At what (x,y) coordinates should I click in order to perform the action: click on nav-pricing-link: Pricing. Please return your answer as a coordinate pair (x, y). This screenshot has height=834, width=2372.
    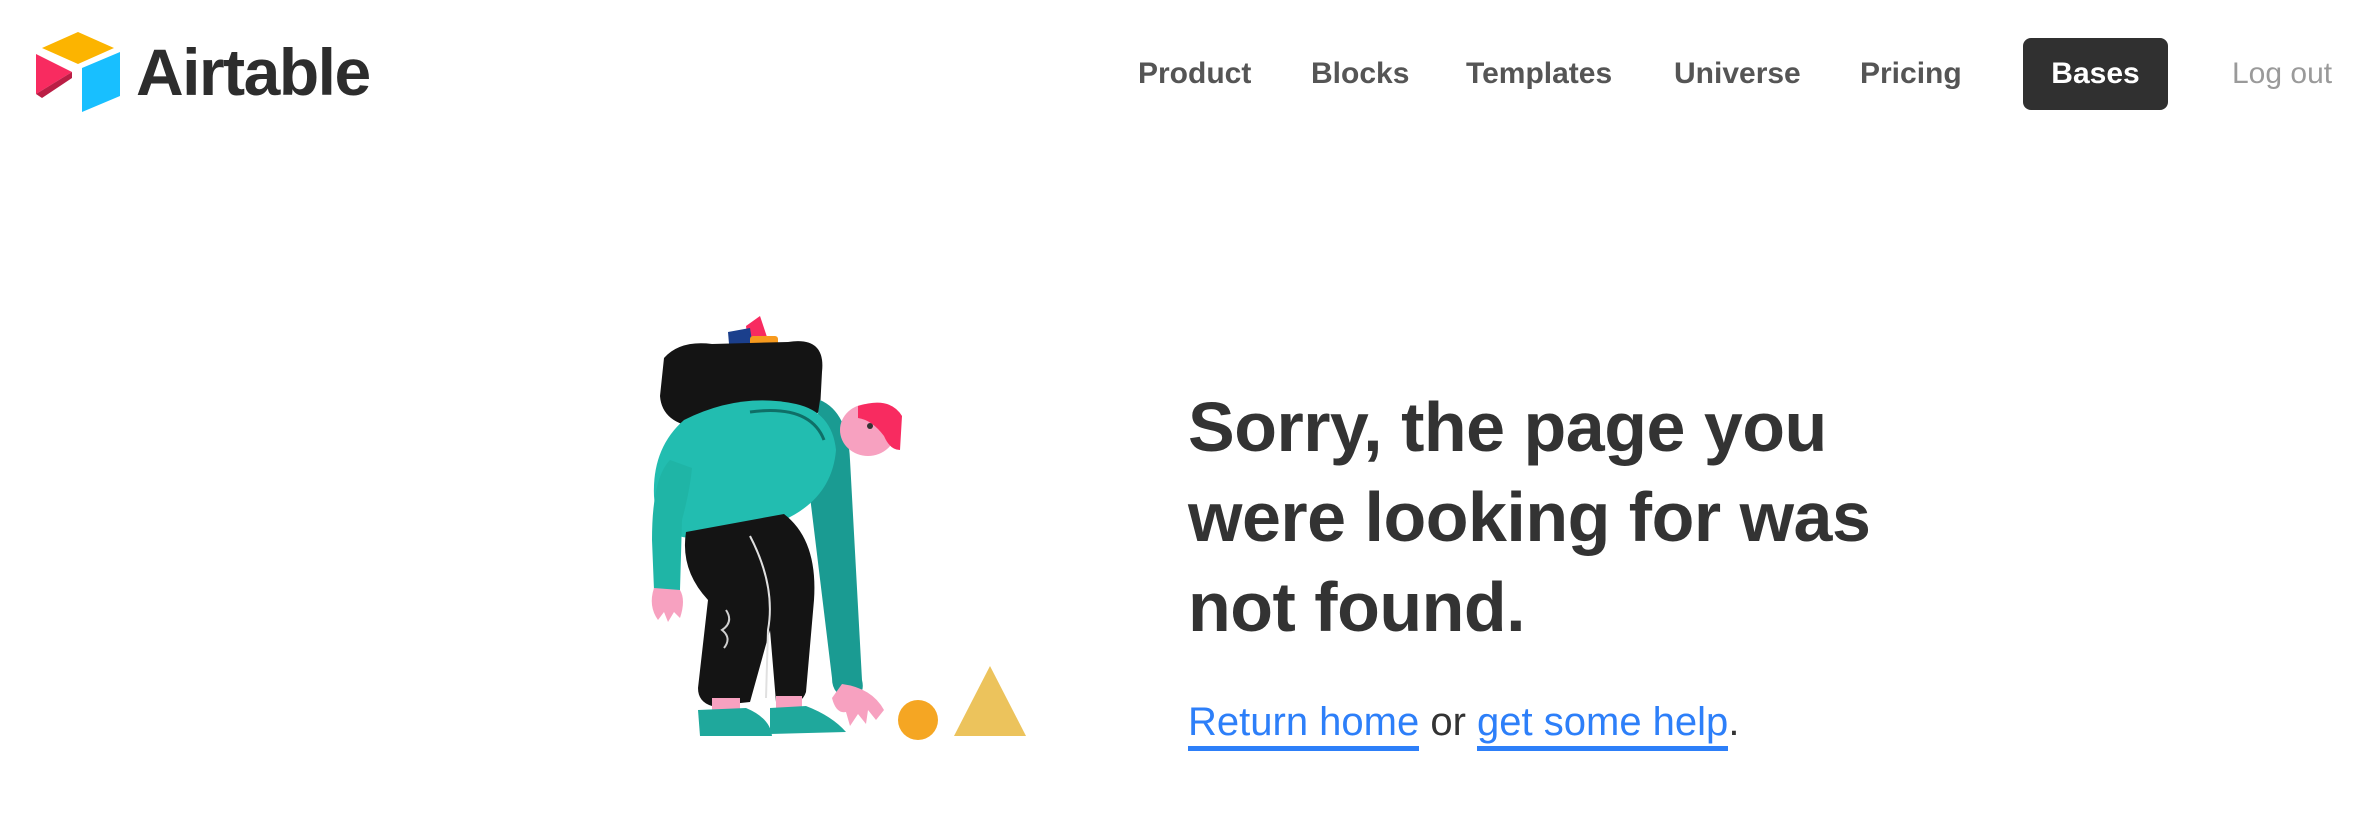
    Looking at the image, I should click on (1911, 74).